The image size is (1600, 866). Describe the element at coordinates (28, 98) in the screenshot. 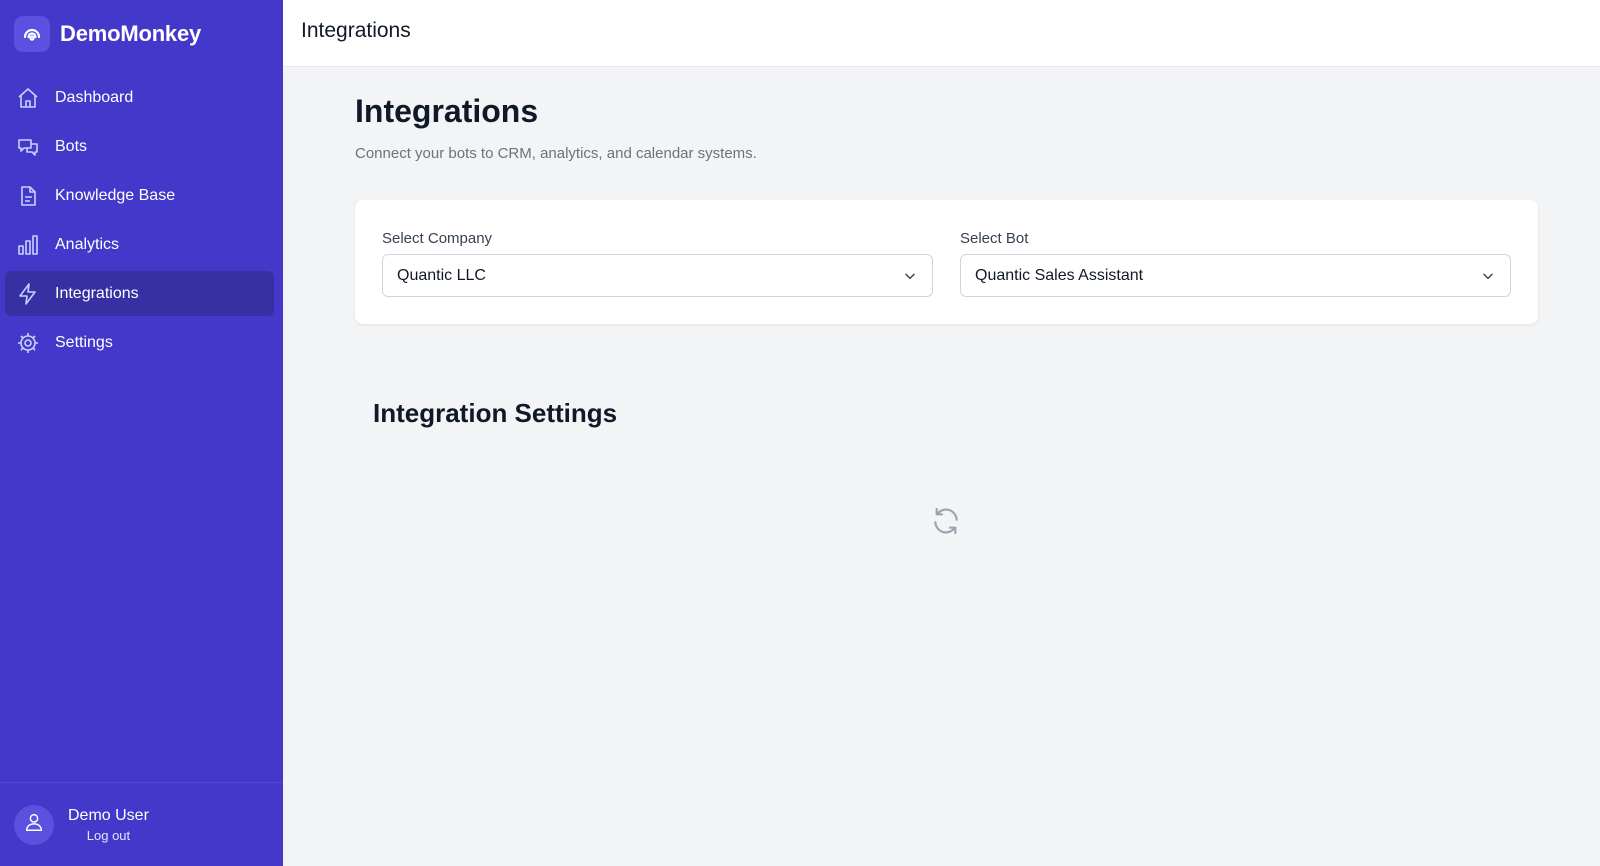

I see `home-icon` at that location.